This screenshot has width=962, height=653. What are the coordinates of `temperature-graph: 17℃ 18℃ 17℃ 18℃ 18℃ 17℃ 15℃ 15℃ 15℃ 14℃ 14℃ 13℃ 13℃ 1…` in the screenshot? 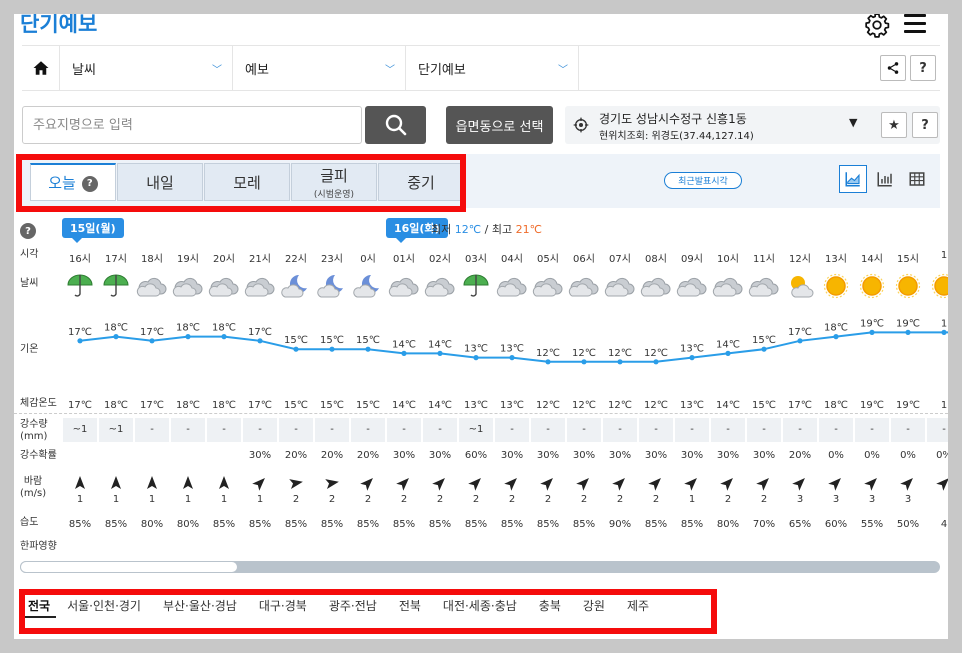 It's located at (508, 341).